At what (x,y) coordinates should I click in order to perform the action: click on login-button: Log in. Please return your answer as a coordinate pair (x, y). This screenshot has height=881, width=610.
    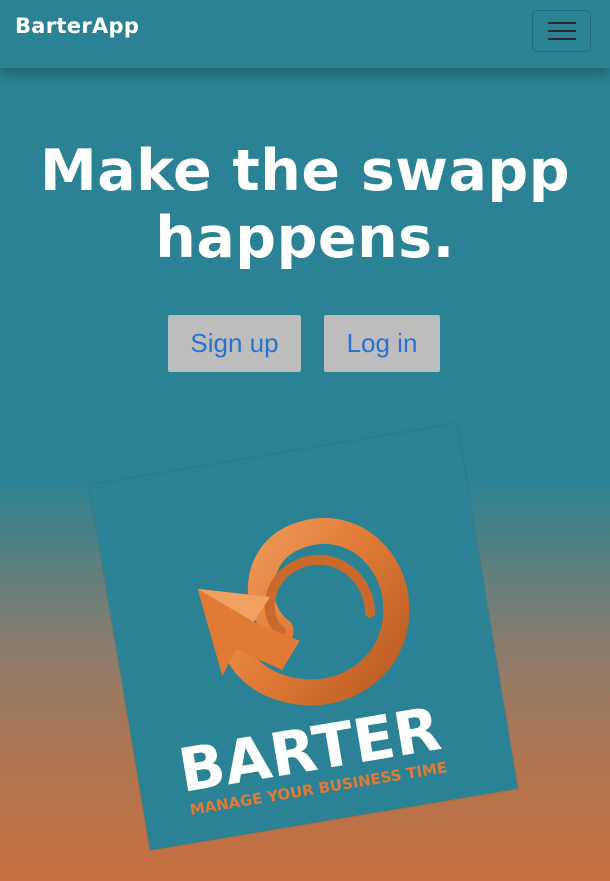
    Looking at the image, I should click on (382, 343).